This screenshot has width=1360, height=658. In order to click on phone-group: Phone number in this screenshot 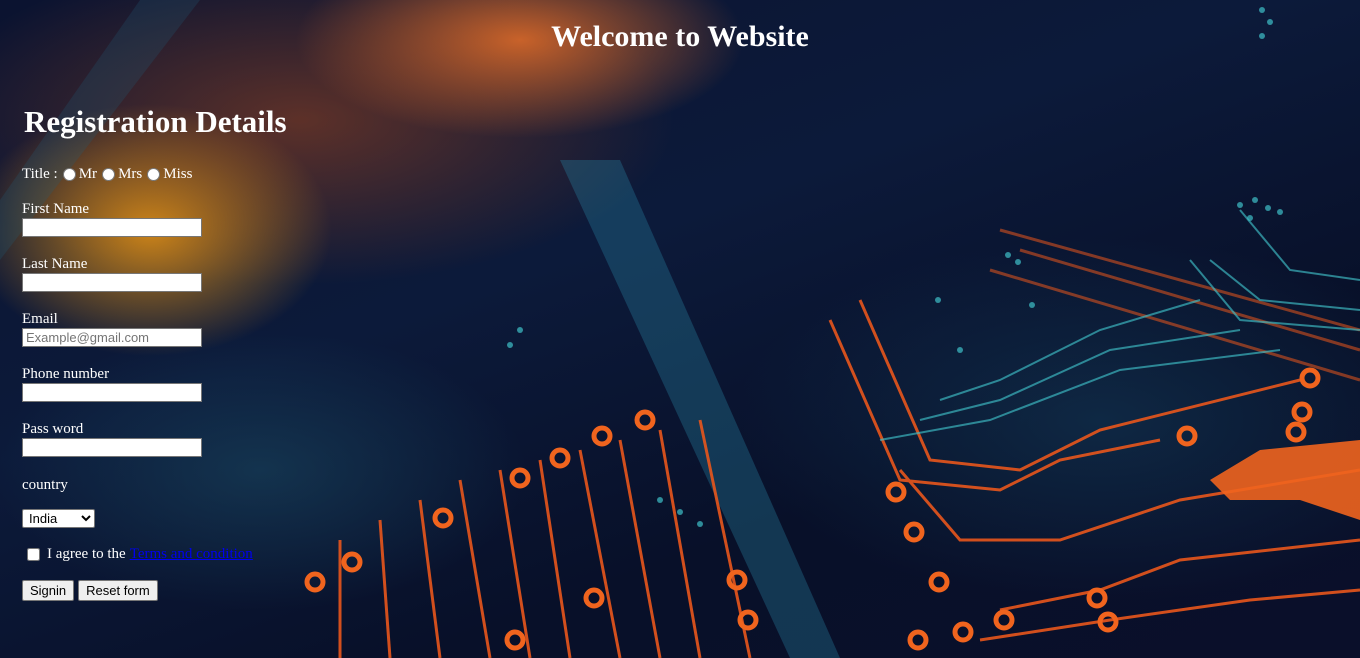, I will do `click(112, 383)`.